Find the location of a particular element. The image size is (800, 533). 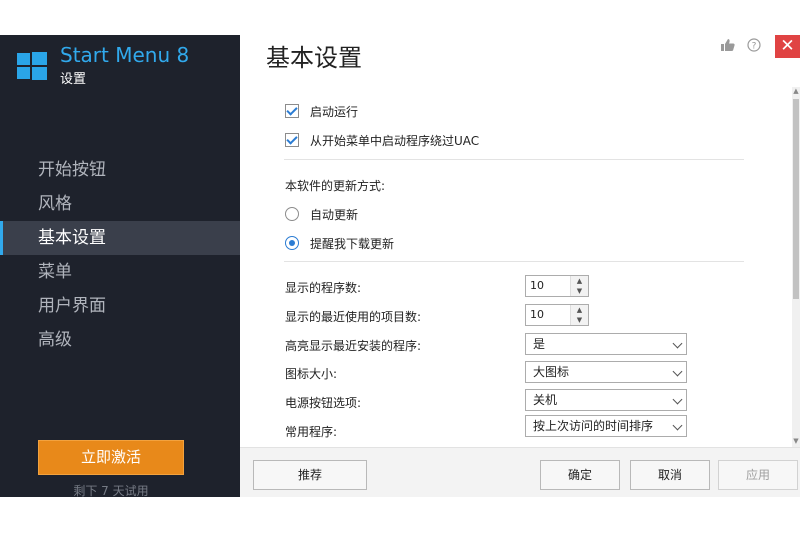

sidebar-item-style: 风格 is located at coordinates (120, 204).